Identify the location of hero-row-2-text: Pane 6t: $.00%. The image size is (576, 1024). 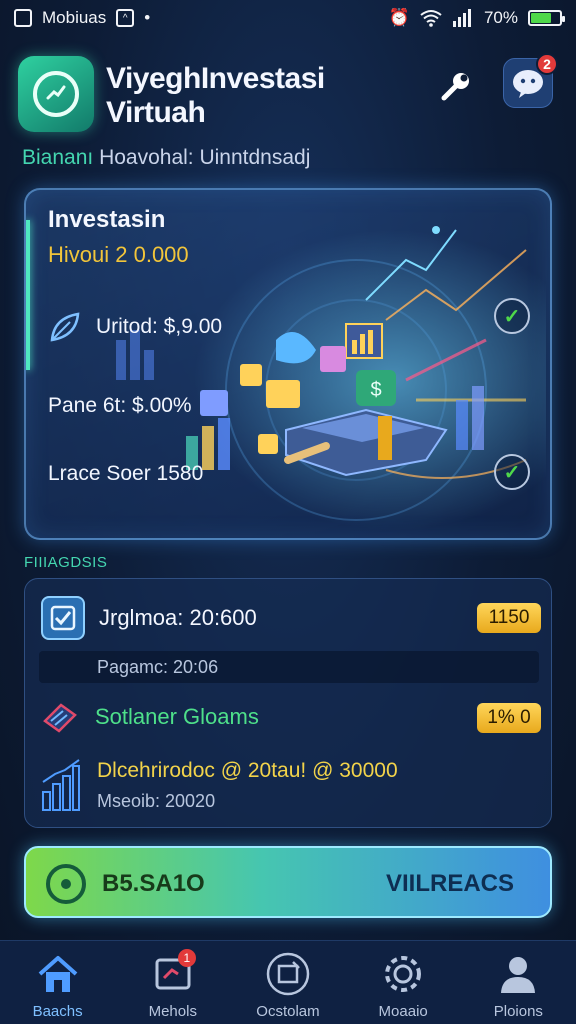
(120, 405).